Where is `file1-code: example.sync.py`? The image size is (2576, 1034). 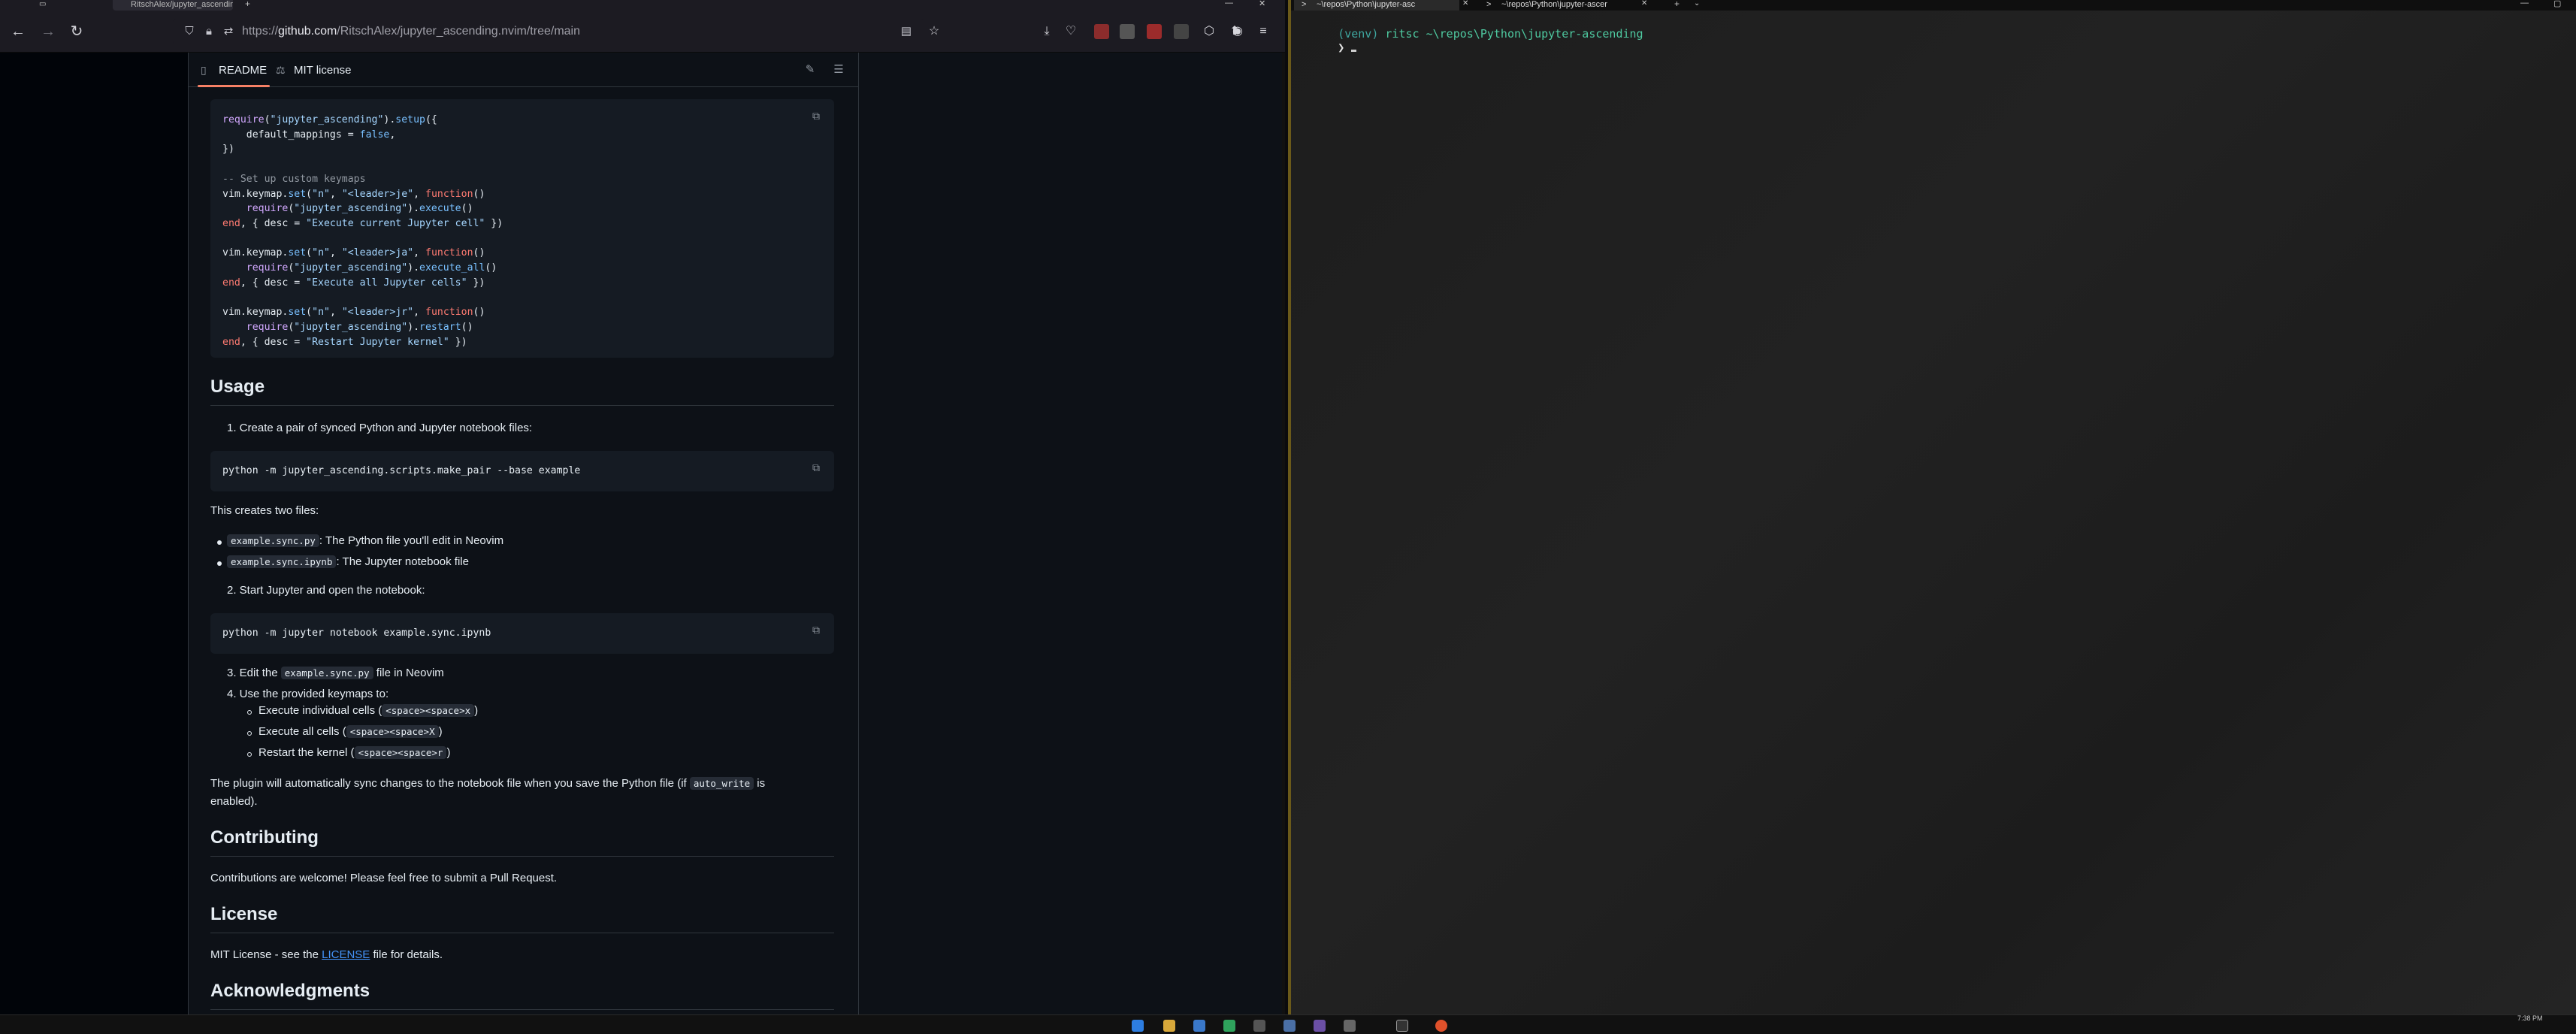 file1-code: example.sync.py is located at coordinates (273, 540).